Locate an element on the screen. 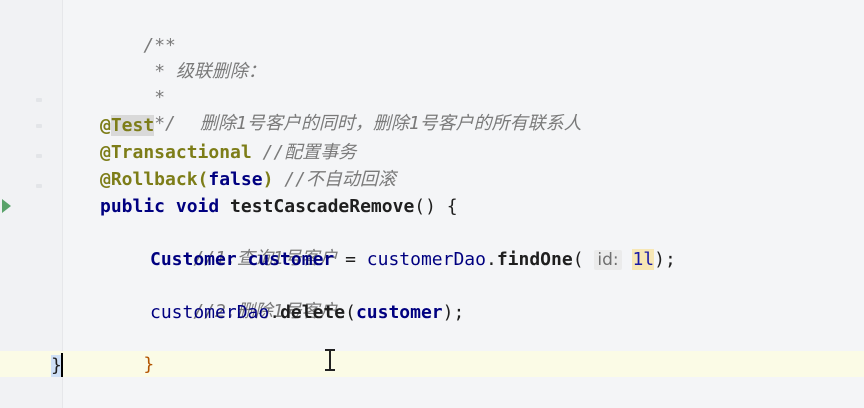  text-caret is located at coordinates (62, 365).